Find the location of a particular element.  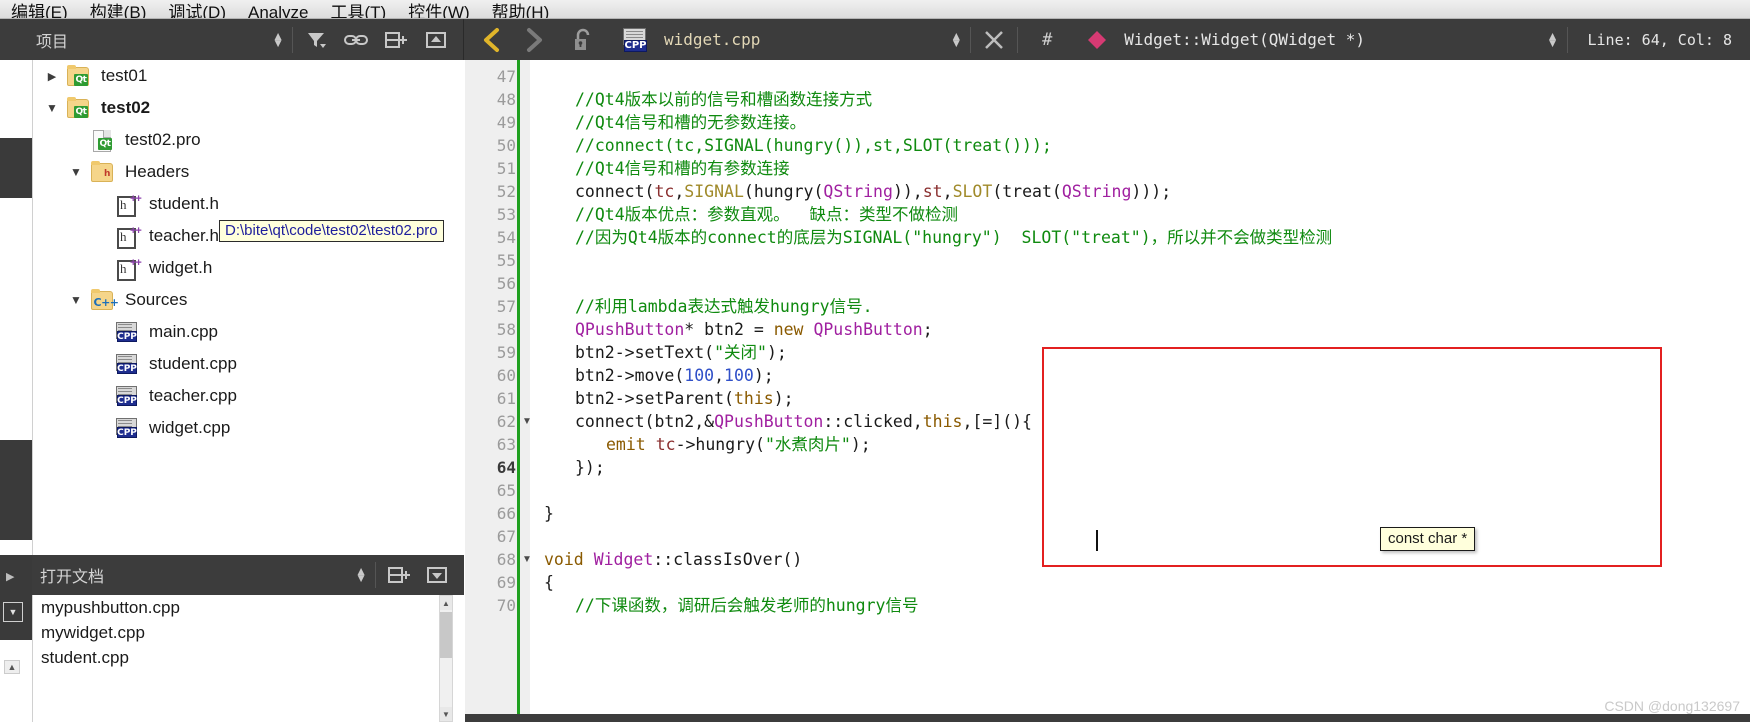

line-number: 52 is located at coordinates (506, 191).